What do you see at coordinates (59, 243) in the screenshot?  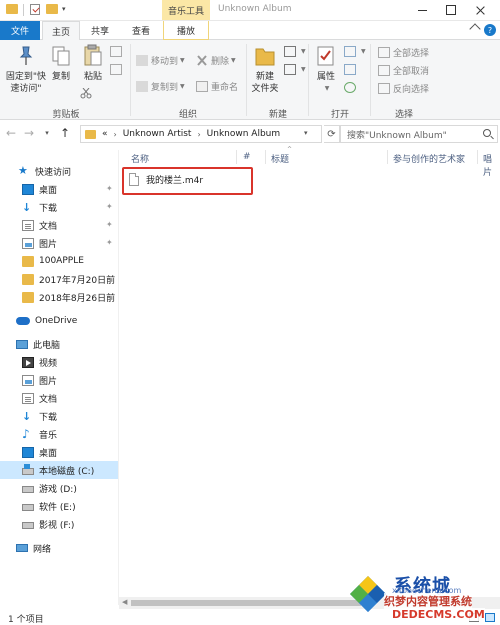 I see `sidebar-item-pictures: 图片 ✦` at bounding box center [59, 243].